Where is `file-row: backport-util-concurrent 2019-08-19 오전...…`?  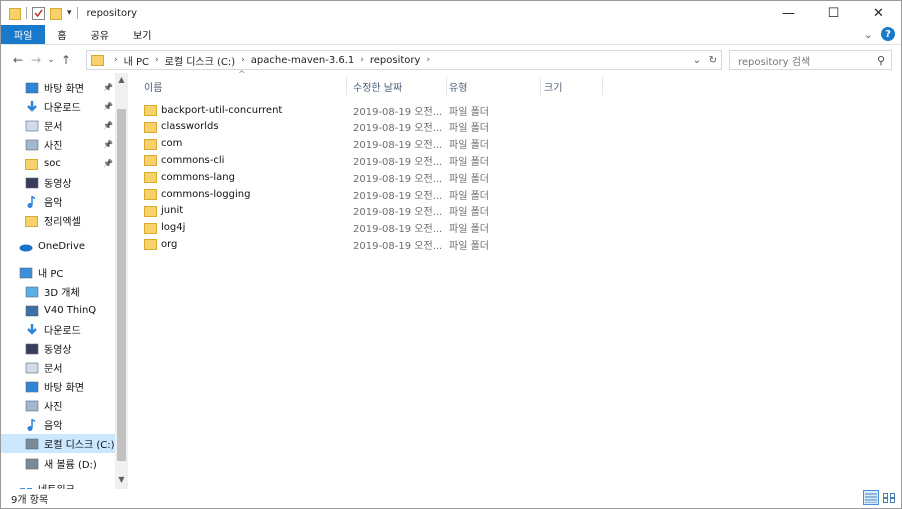
file-row: backport-util-concurrent 2019-08-19 오전...… is located at coordinates (324, 110).